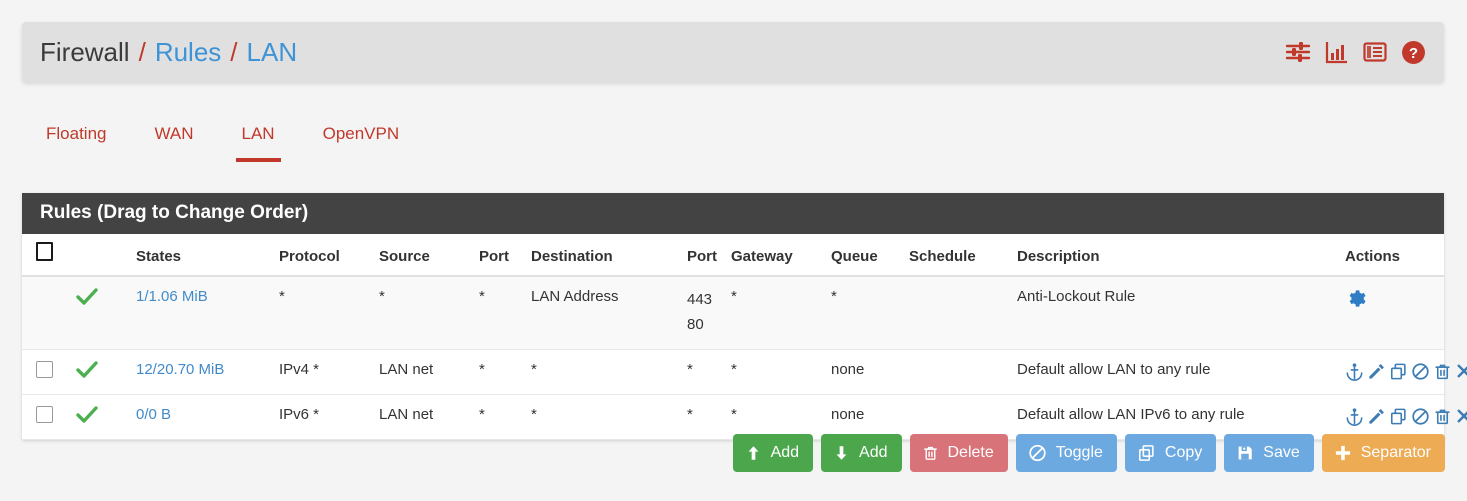  I want to click on toggle-button: Toggle, so click(1066, 453).